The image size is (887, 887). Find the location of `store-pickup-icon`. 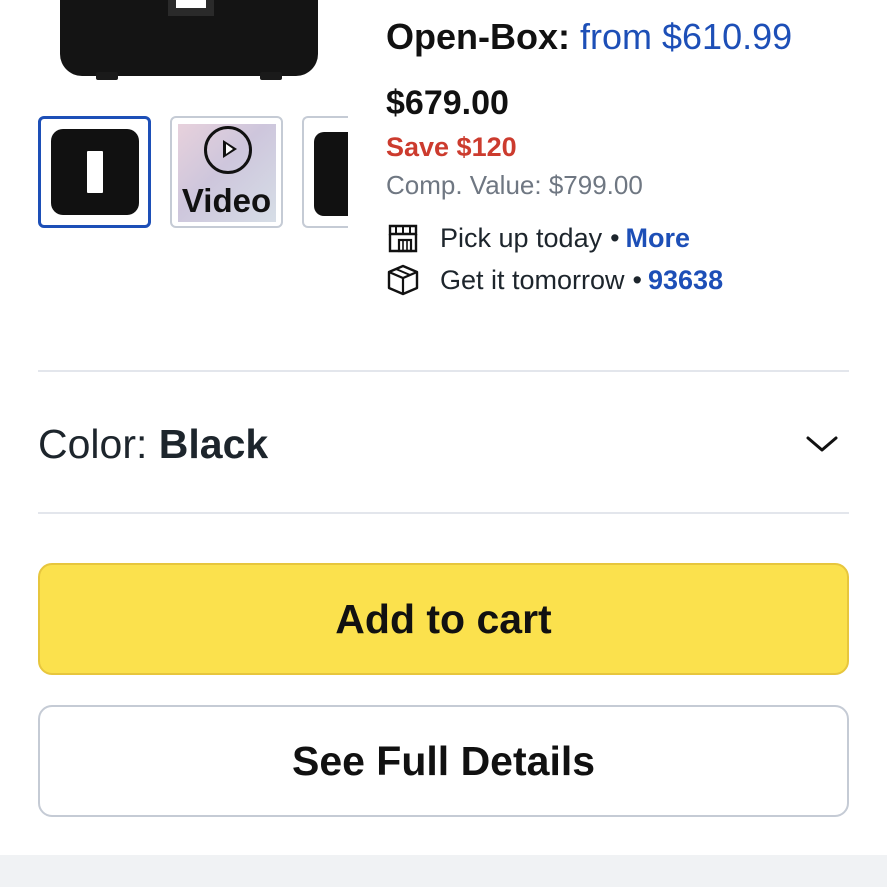

store-pickup-icon is located at coordinates (403, 238).